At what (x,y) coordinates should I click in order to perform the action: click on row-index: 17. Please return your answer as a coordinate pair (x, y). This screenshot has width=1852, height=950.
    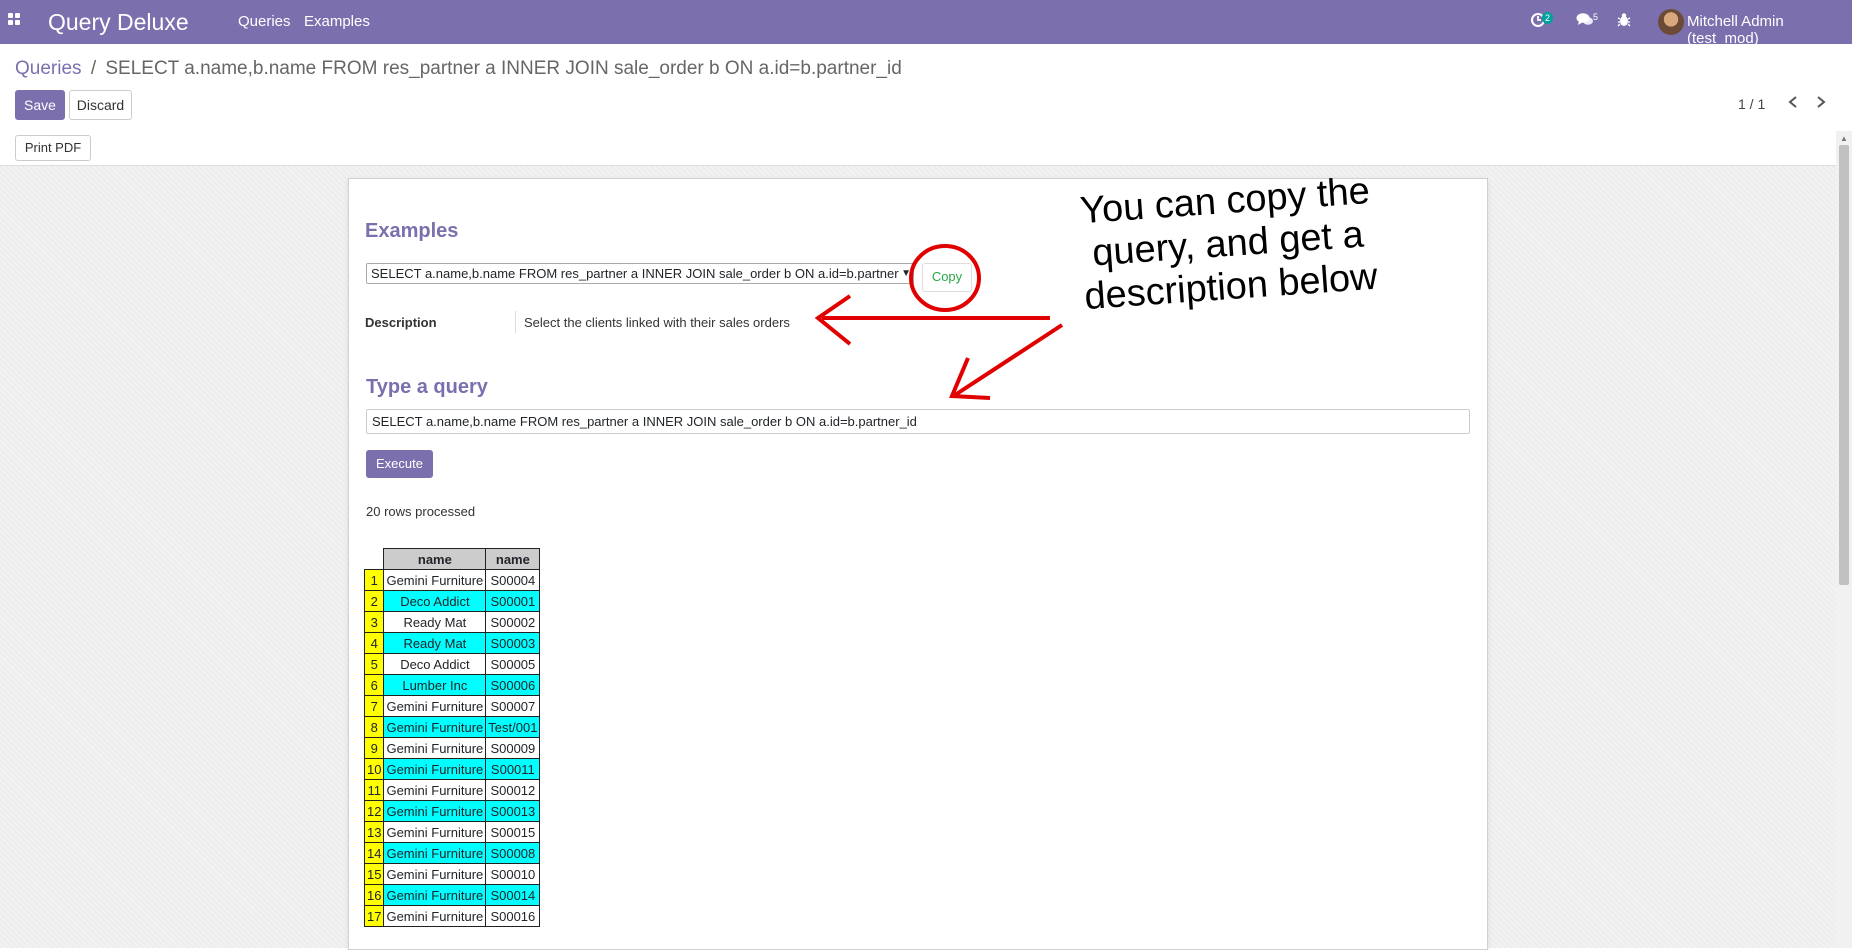
    Looking at the image, I should click on (374, 916).